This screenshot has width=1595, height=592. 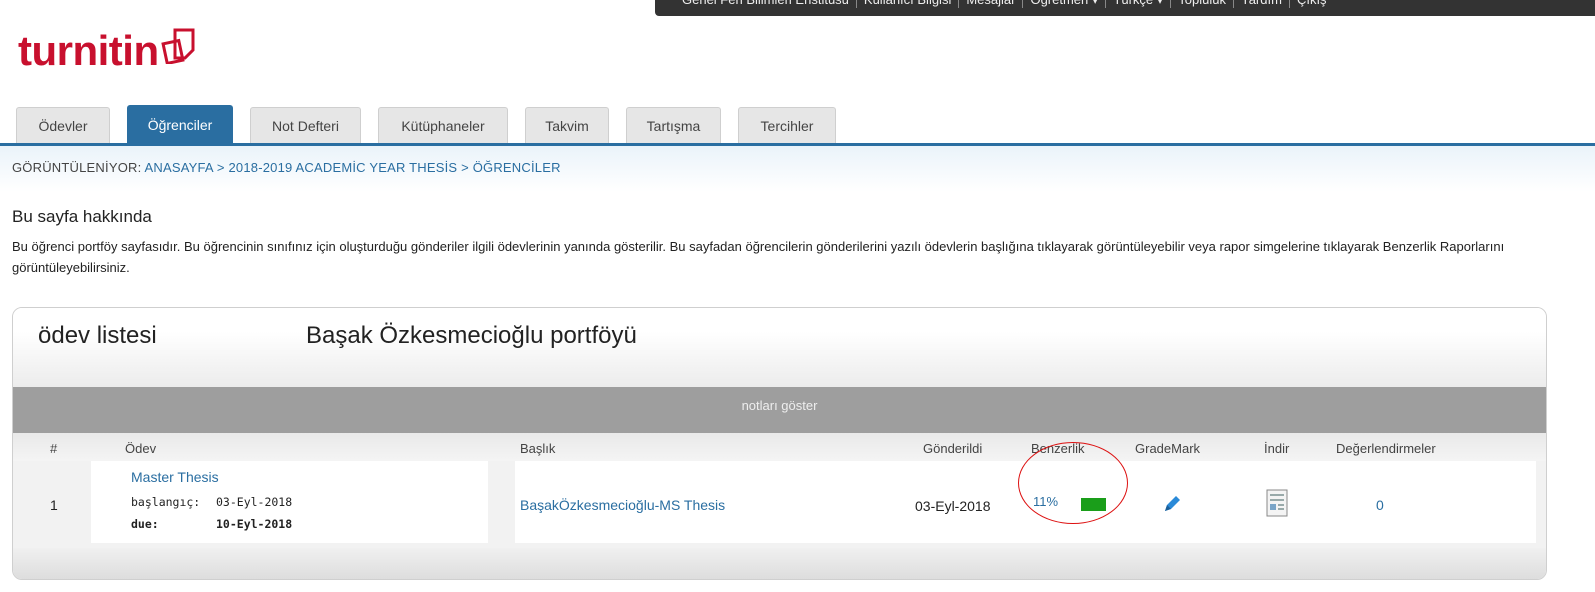 I want to click on student-portfolio-title: Başak Özkesmecioğlu portföyü, so click(x=471, y=335).